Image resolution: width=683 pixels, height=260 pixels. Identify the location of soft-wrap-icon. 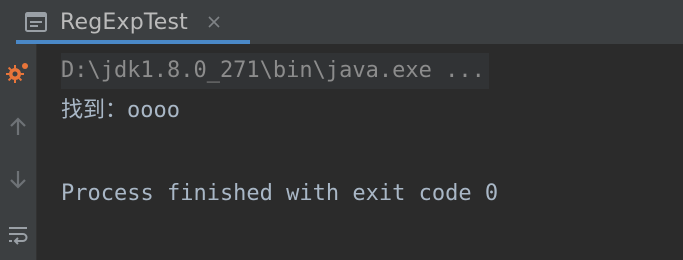
(18, 237).